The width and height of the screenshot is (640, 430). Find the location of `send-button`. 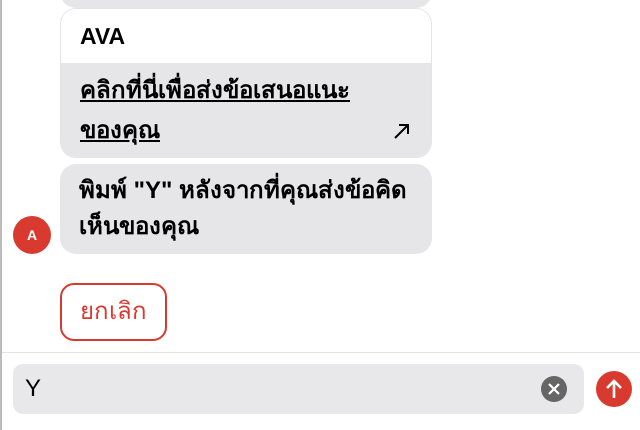

send-button is located at coordinates (614, 388).